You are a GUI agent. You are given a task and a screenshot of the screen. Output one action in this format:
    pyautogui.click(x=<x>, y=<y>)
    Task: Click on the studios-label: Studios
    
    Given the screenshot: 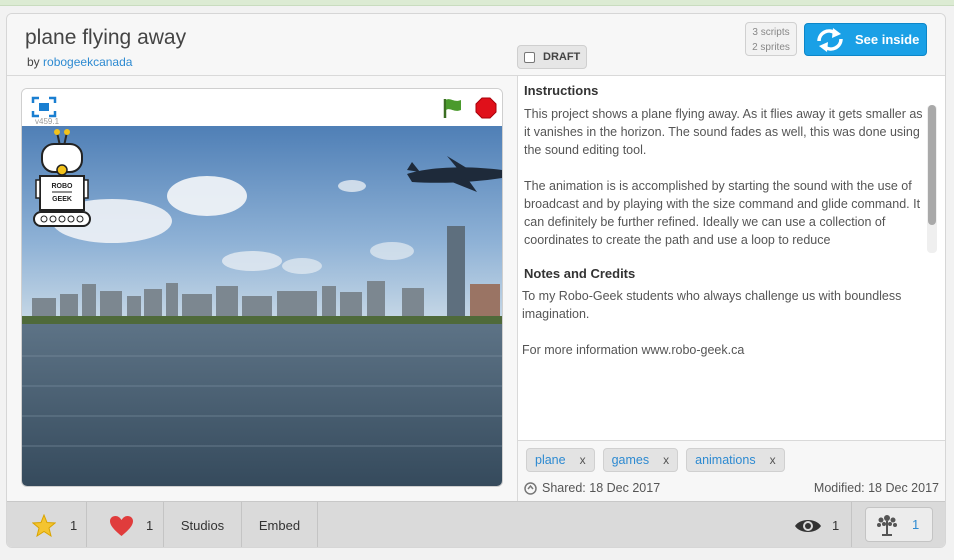 What is the action you would take?
    pyautogui.click(x=202, y=525)
    